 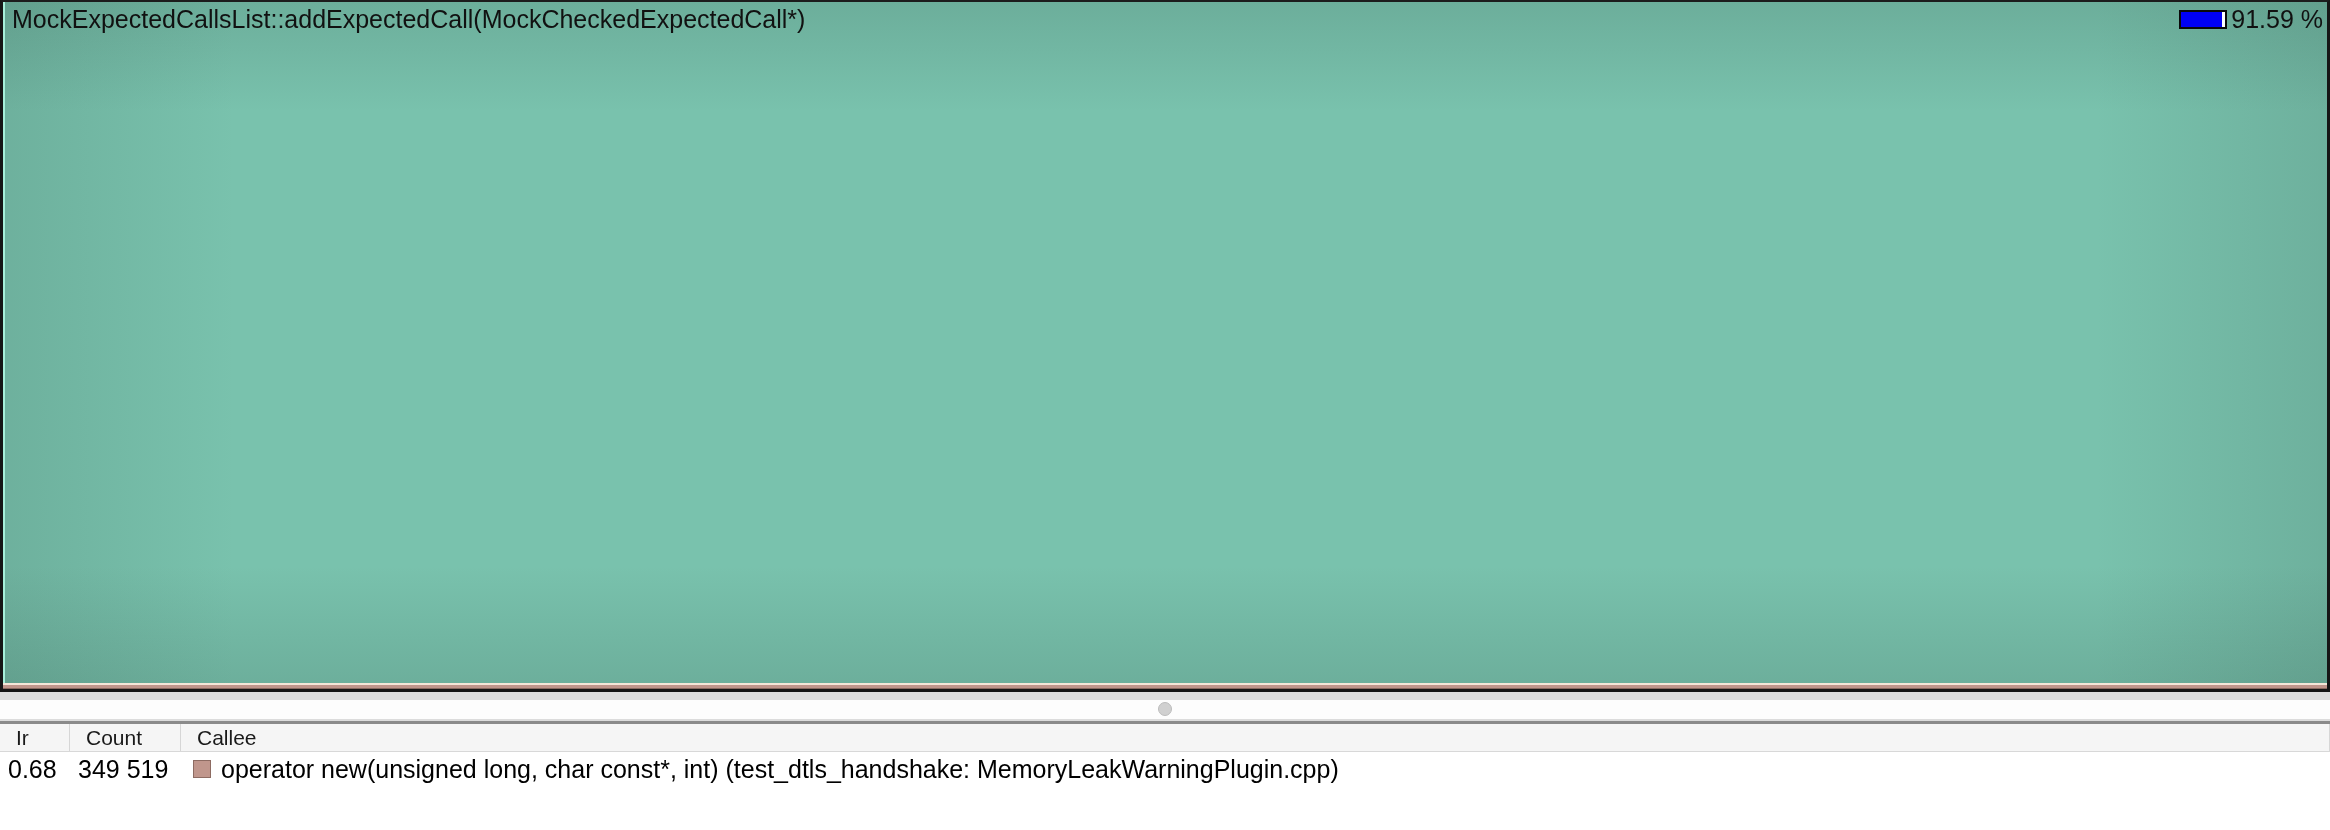 What do you see at coordinates (1165, 708) in the screenshot?
I see `splitter-handle` at bounding box center [1165, 708].